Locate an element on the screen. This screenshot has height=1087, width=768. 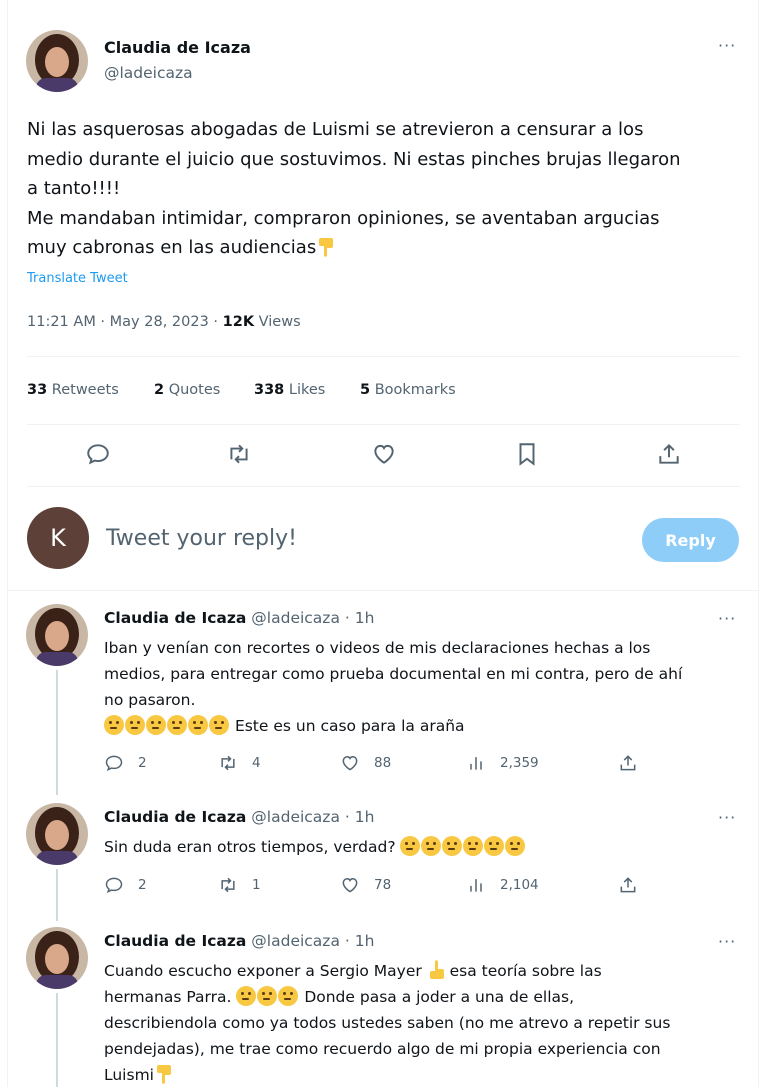
reply-input: Tweet your reply! is located at coordinates (201, 538).